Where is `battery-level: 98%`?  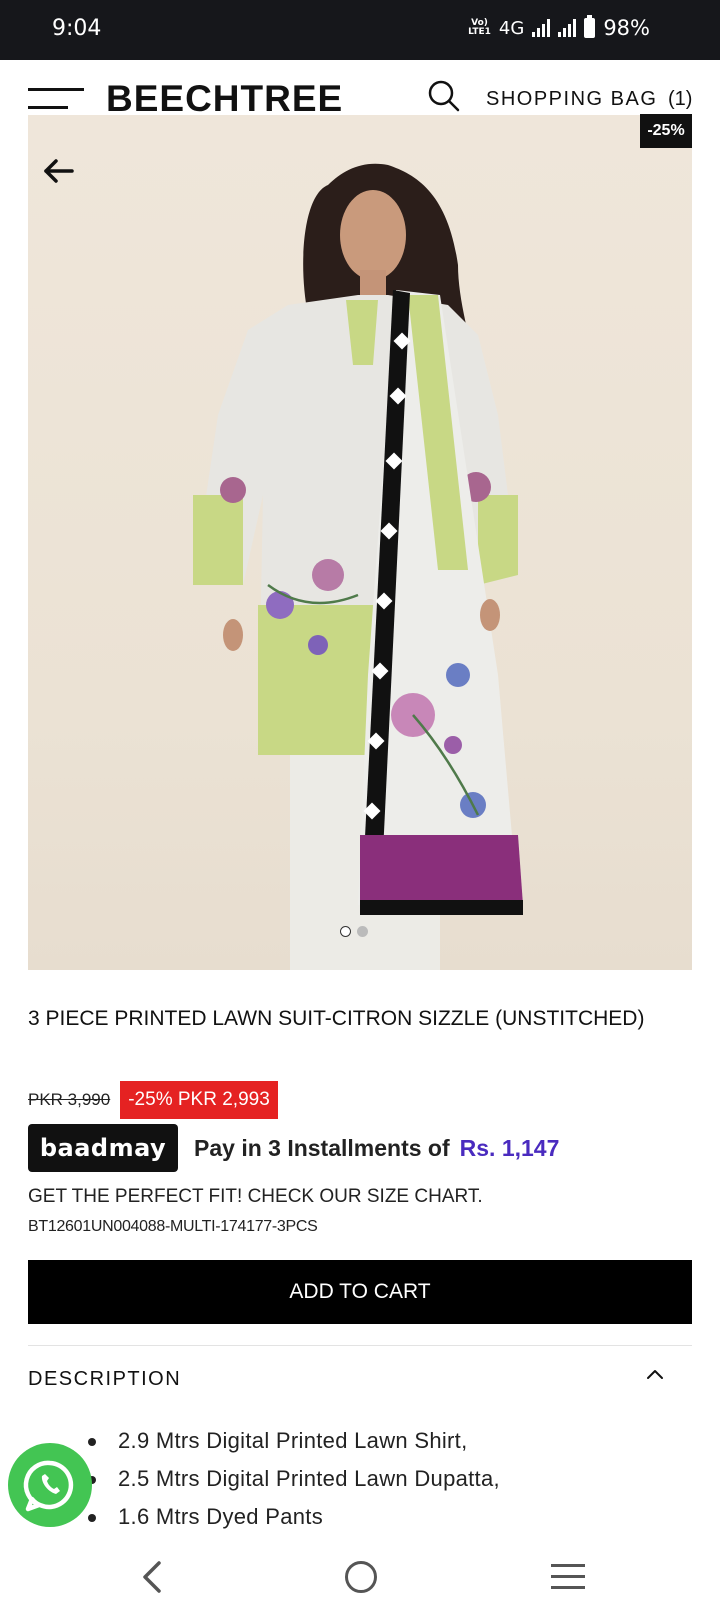 battery-level: 98% is located at coordinates (626, 28).